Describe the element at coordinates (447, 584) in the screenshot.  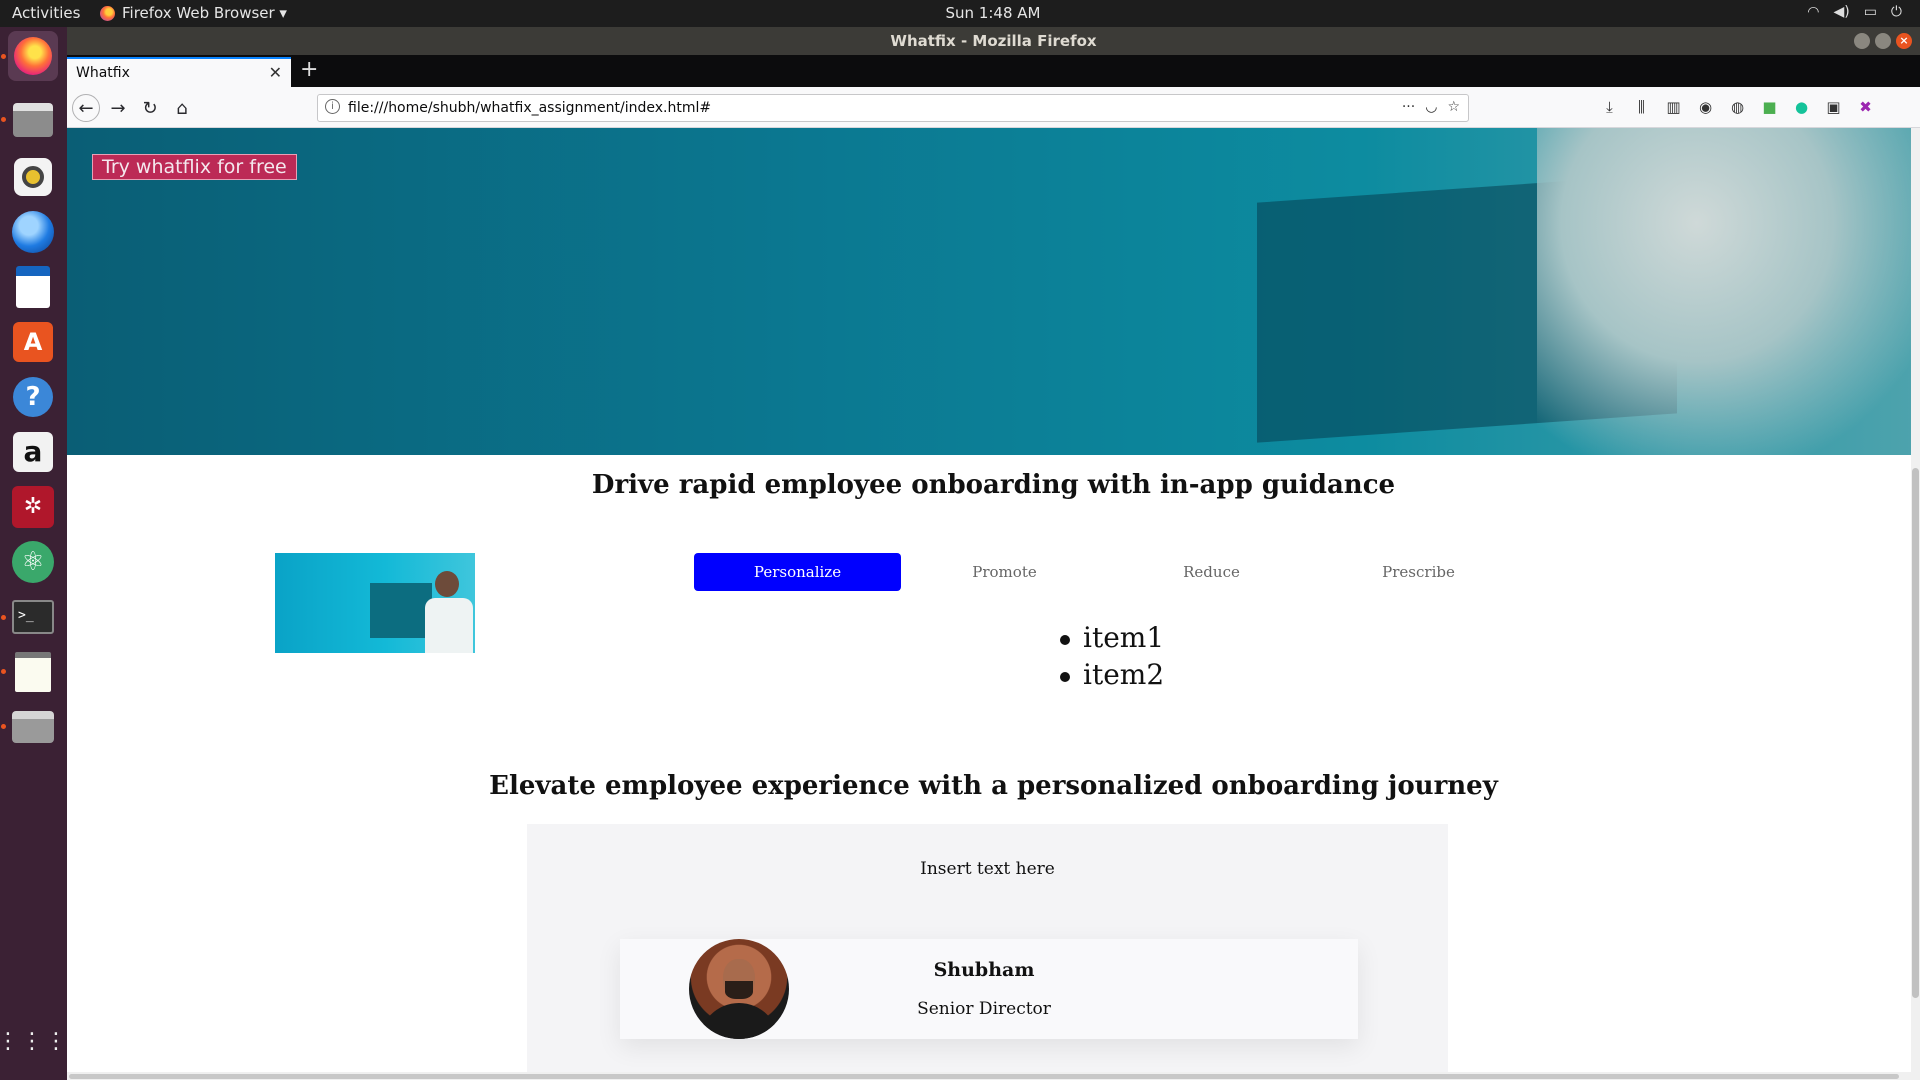
I see `thumbnail-person-head` at that location.